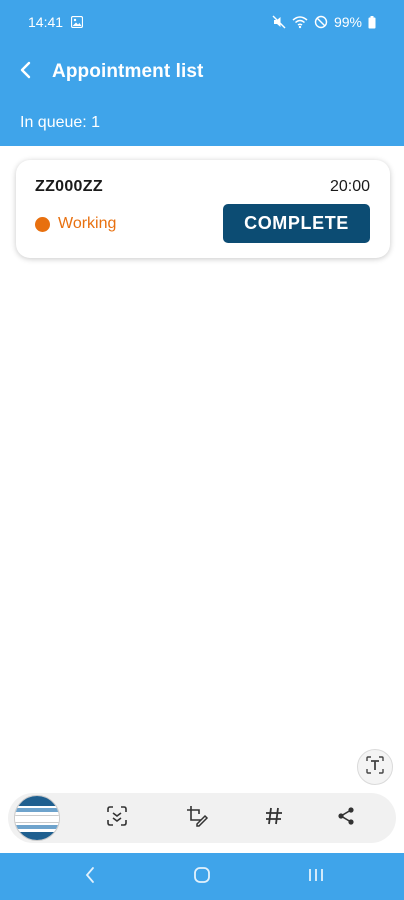  What do you see at coordinates (128, 71) in the screenshot?
I see `page-title: Appointment list` at bounding box center [128, 71].